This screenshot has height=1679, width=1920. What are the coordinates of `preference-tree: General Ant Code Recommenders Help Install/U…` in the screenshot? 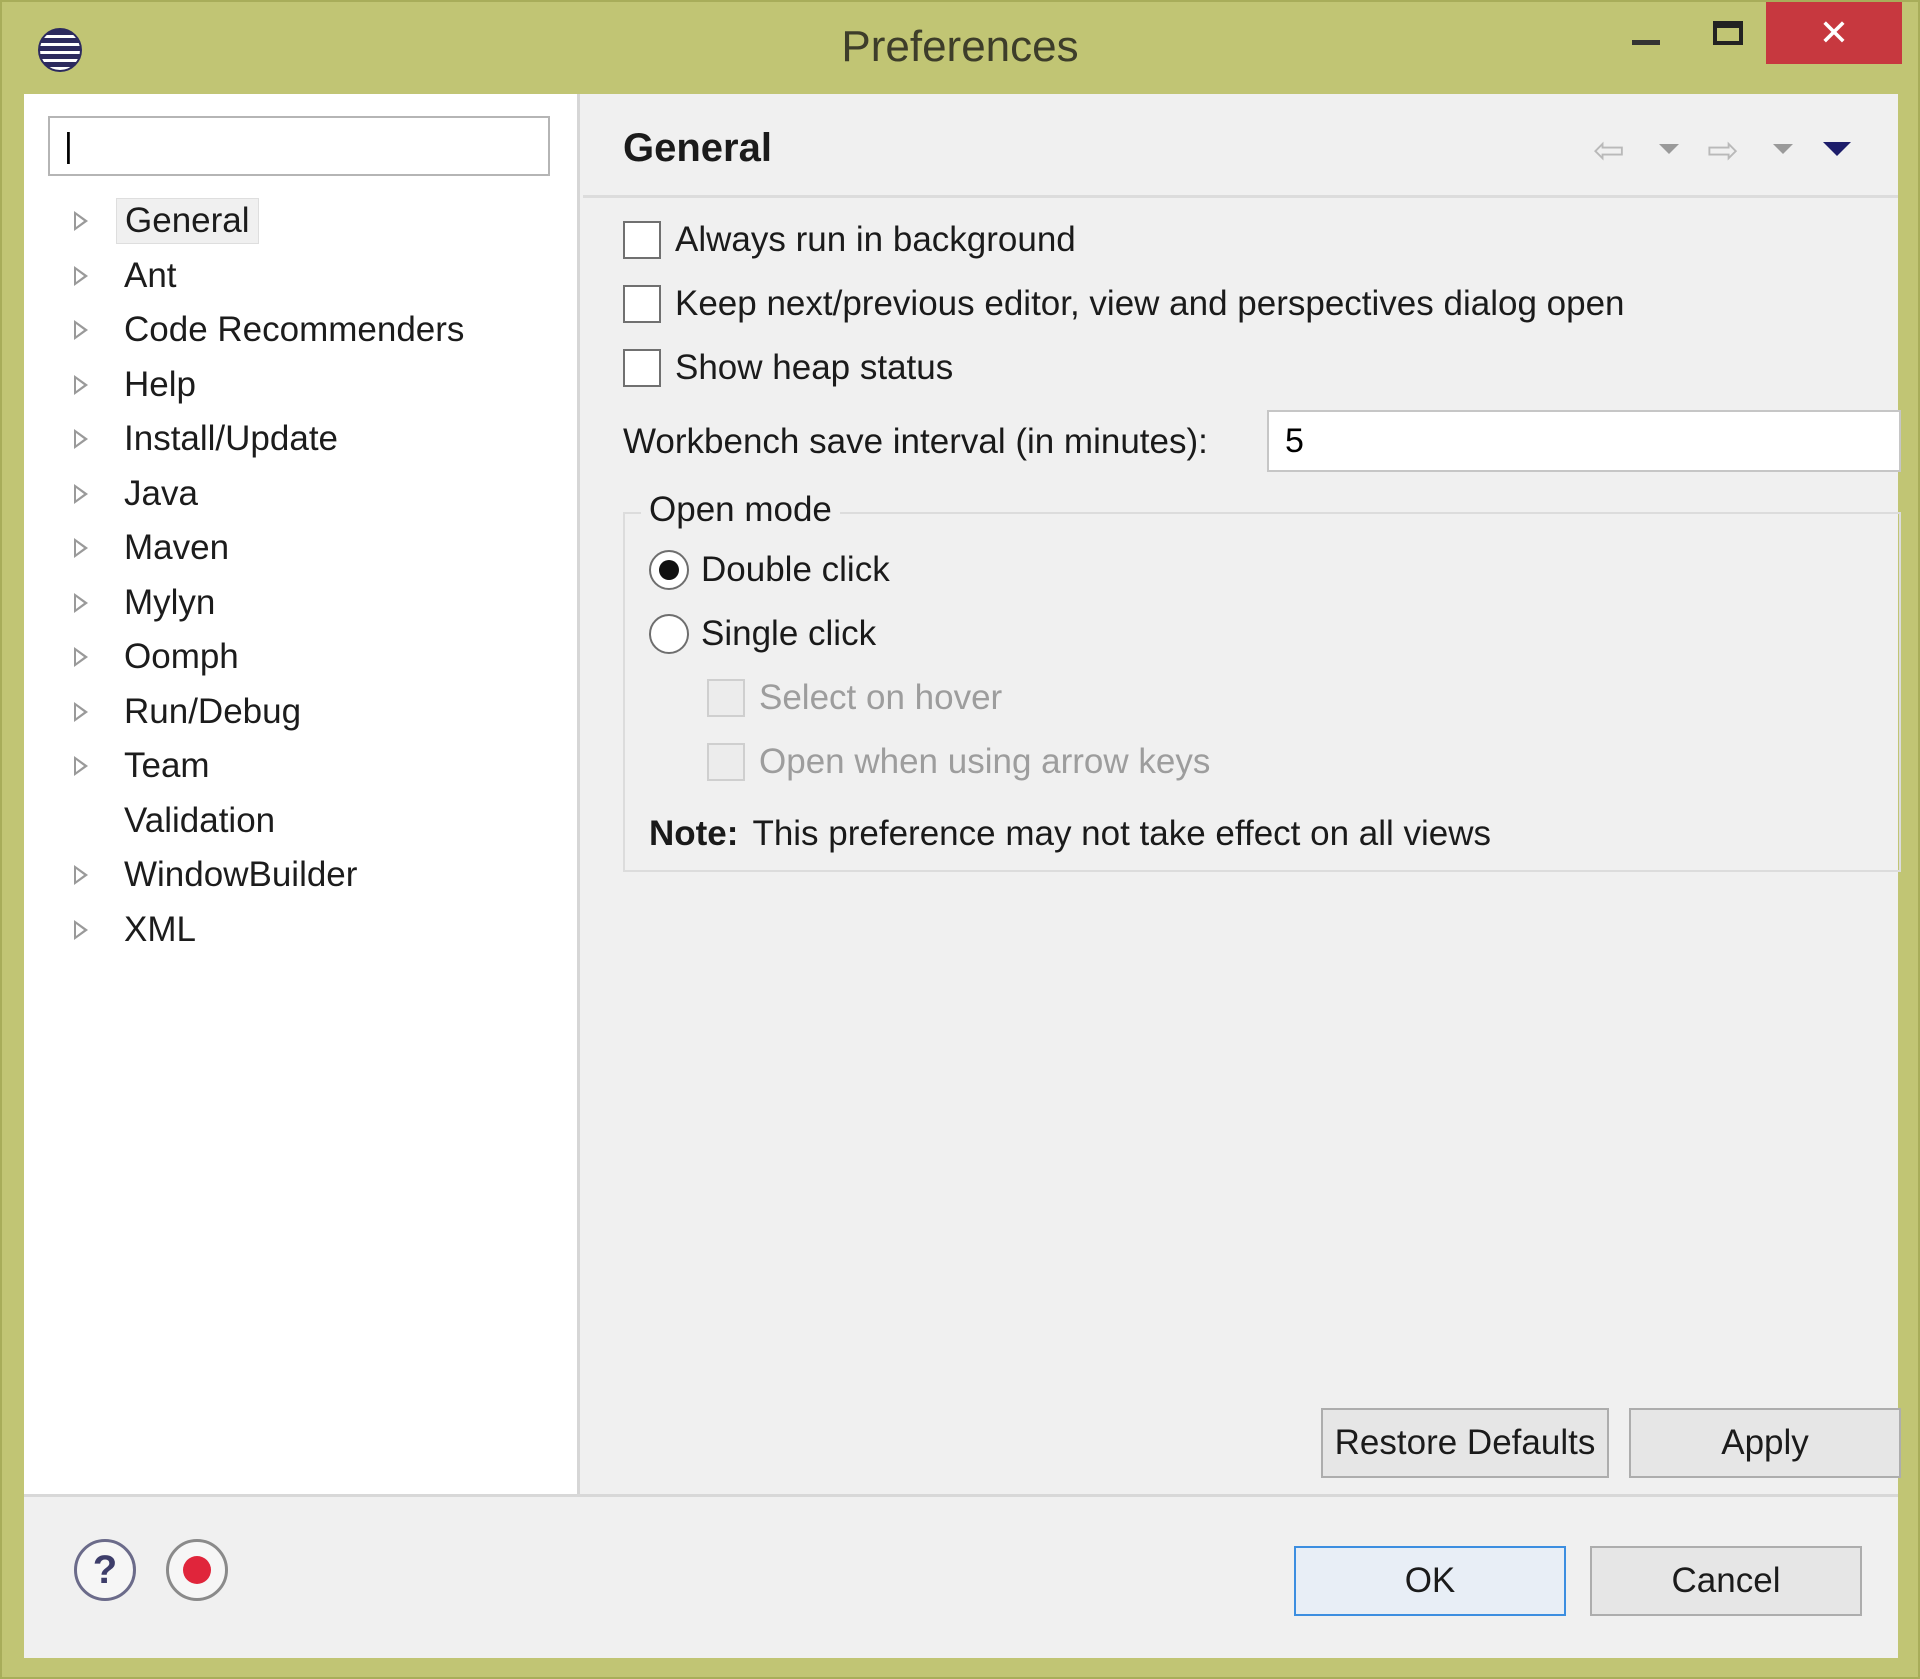 It's located at (273, 575).